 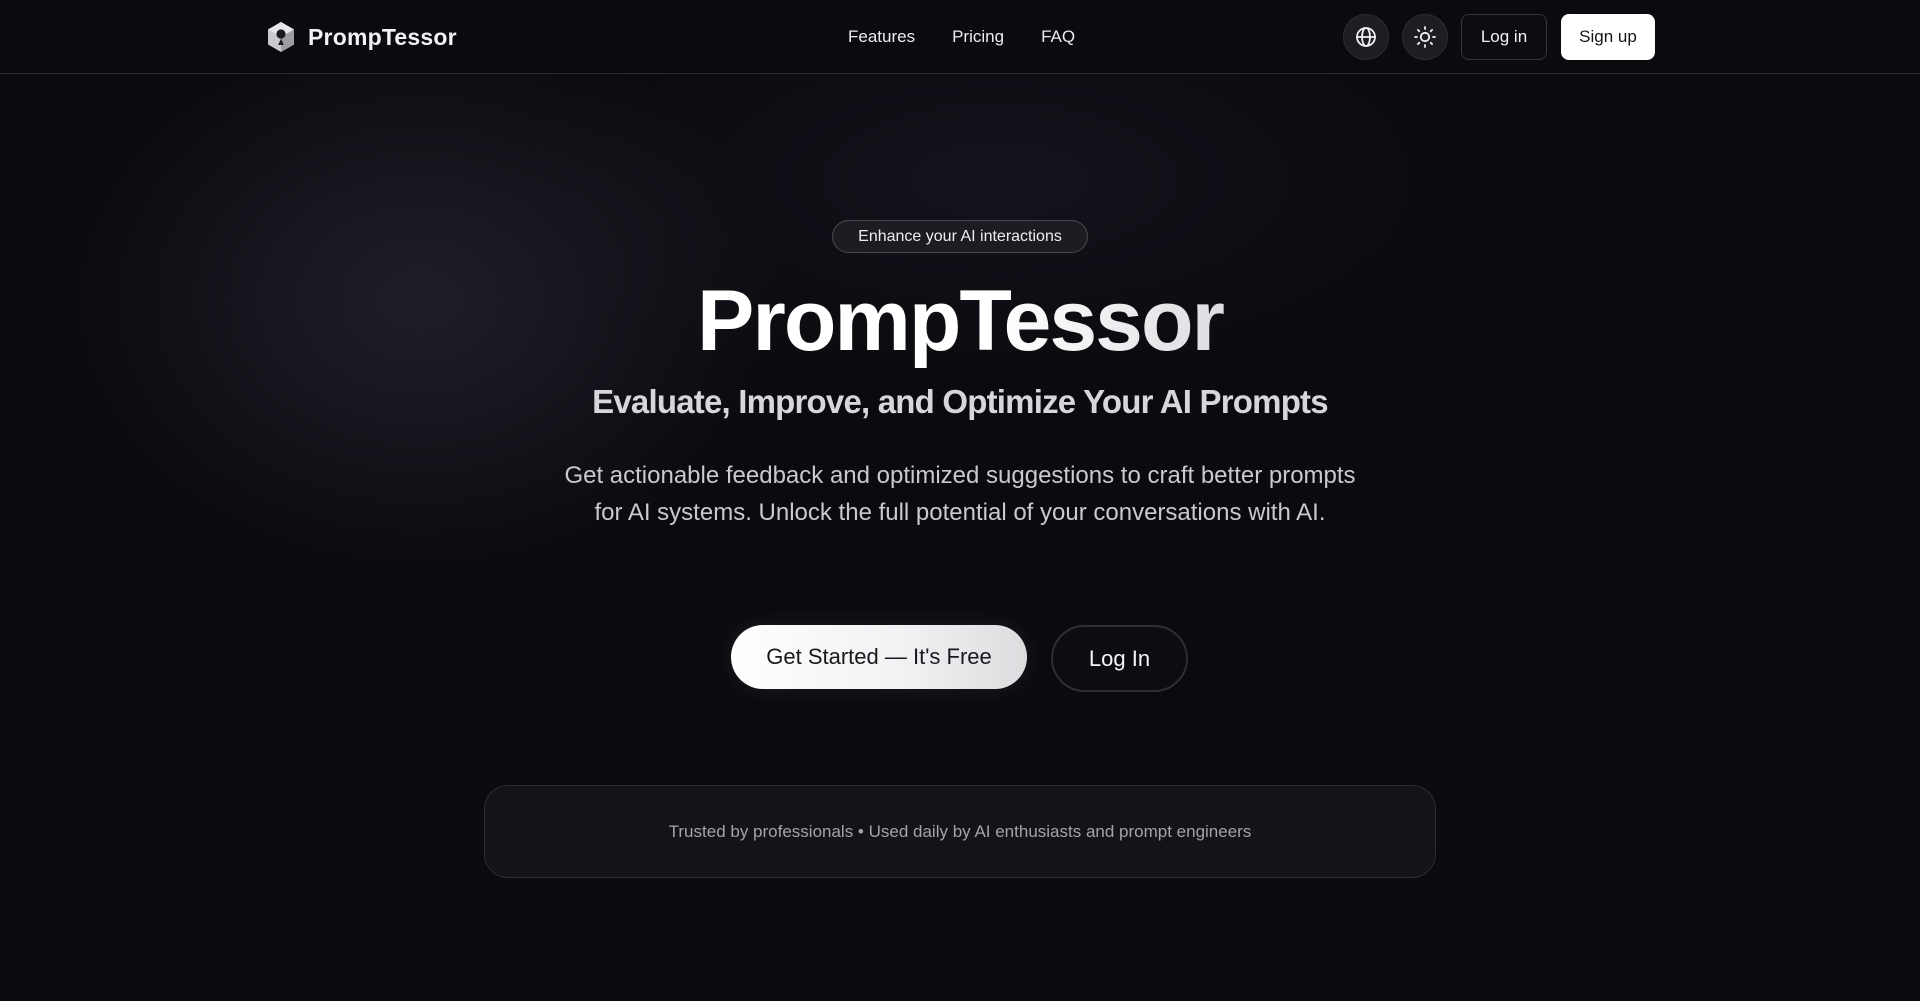 I want to click on nav-pricing-link: Pricing, so click(x=978, y=37).